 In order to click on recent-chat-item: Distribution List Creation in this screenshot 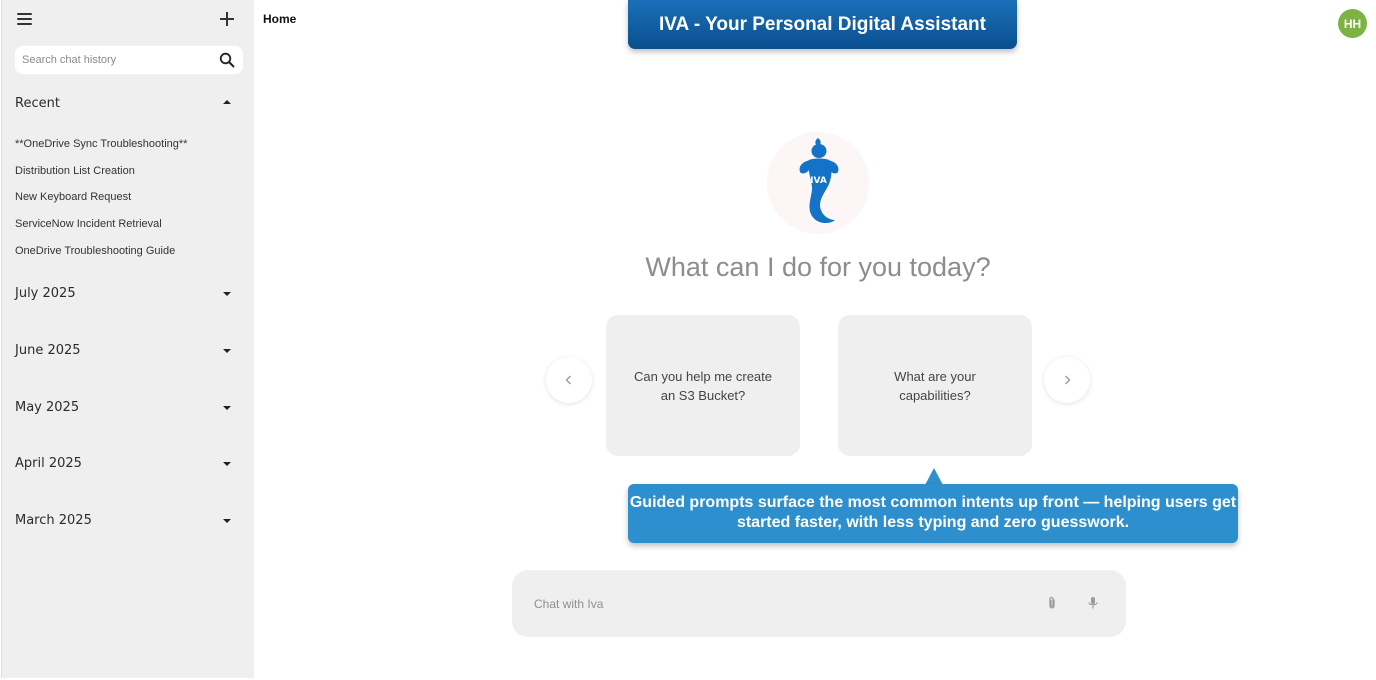, I will do `click(75, 171)`.